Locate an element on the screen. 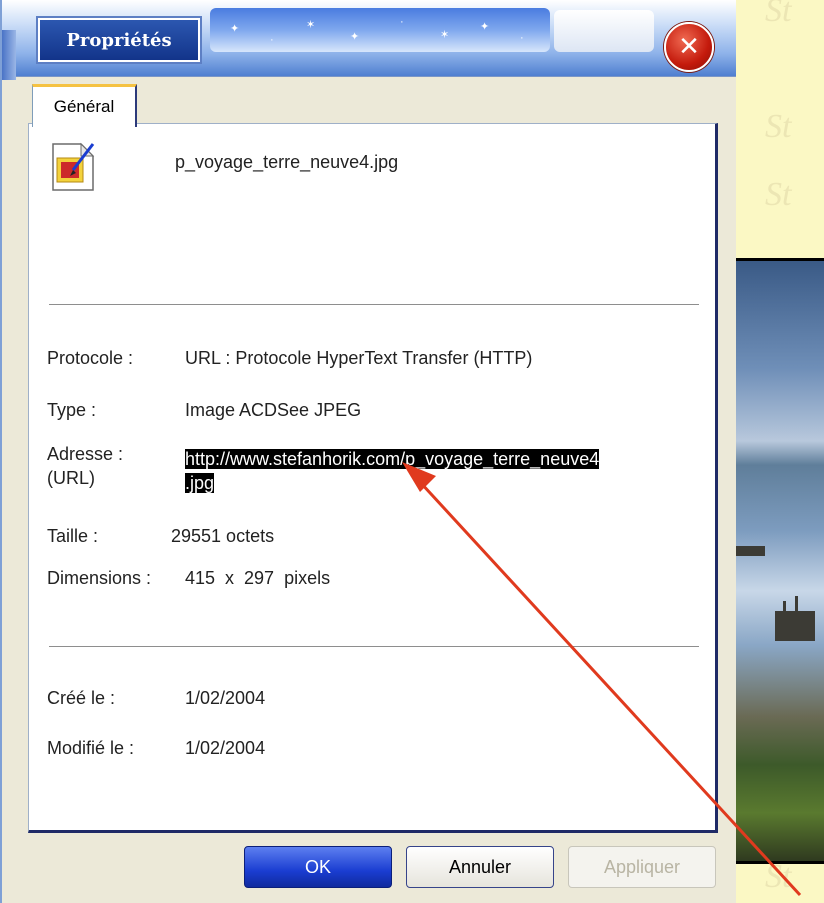 This screenshot has height=903, width=824. tab-general: Général is located at coordinates (84, 105).